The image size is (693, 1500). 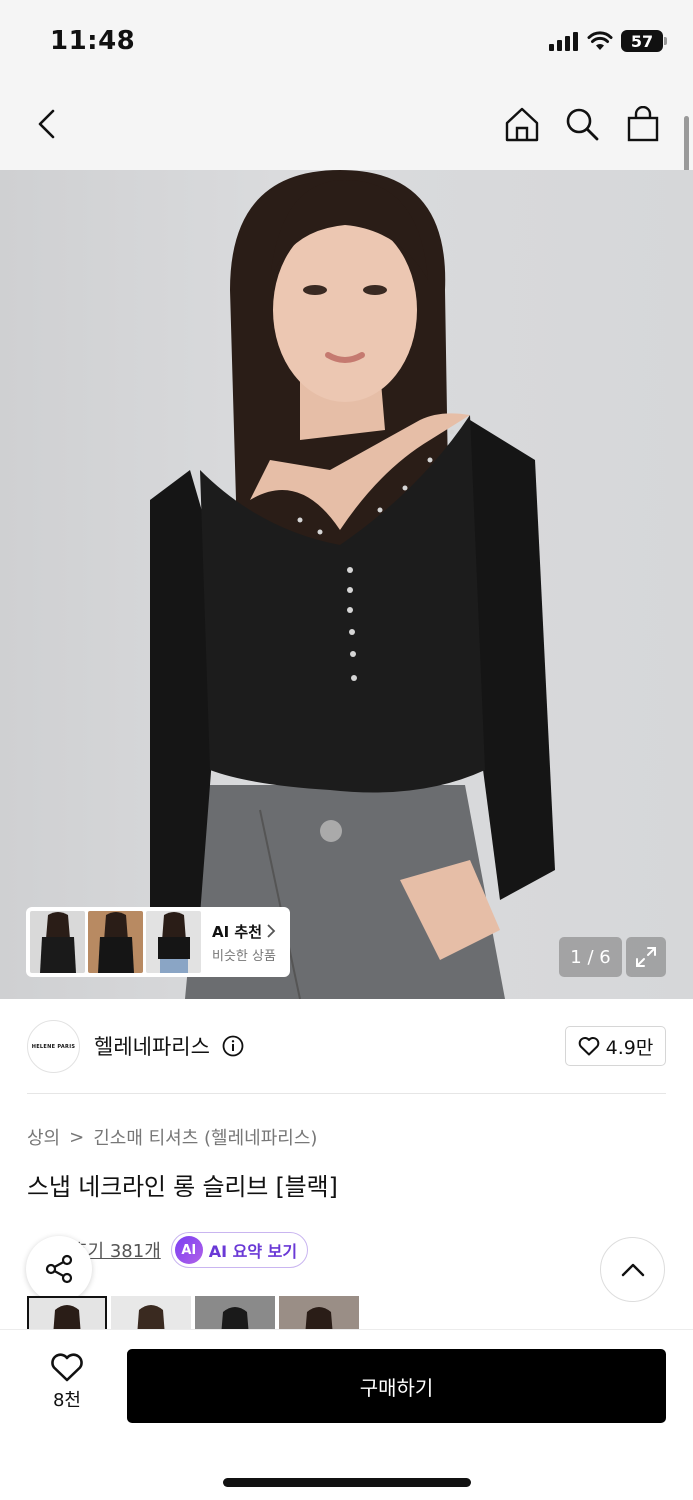 I want to click on image-counter: 1 / 6, so click(x=590, y=957).